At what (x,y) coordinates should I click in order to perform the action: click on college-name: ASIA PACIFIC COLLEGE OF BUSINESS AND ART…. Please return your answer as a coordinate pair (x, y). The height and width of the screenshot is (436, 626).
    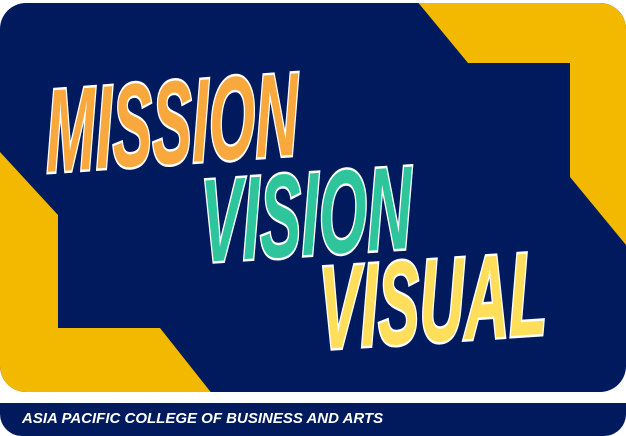
    Looking at the image, I should click on (203, 418).